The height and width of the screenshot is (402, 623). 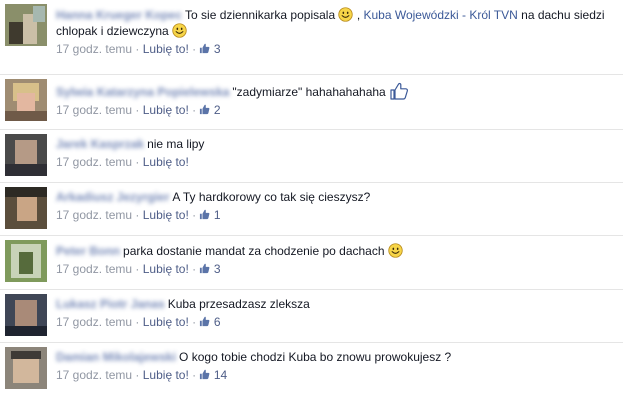 What do you see at coordinates (309, 92) in the screenshot?
I see `comment-text: "zadymiarze" hahahahahaha` at bounding box center [309, 92].